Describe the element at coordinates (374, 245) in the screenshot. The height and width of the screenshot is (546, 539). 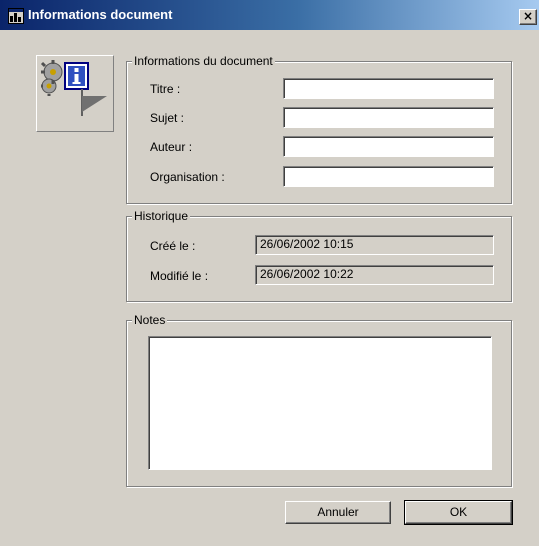
I see `created-date-field: 26/06/2002 10:15` at that location.